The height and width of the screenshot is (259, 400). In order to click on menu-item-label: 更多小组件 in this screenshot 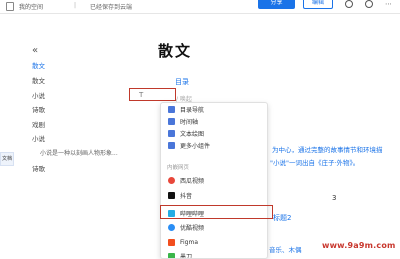, I will do `click(195, 146)`.